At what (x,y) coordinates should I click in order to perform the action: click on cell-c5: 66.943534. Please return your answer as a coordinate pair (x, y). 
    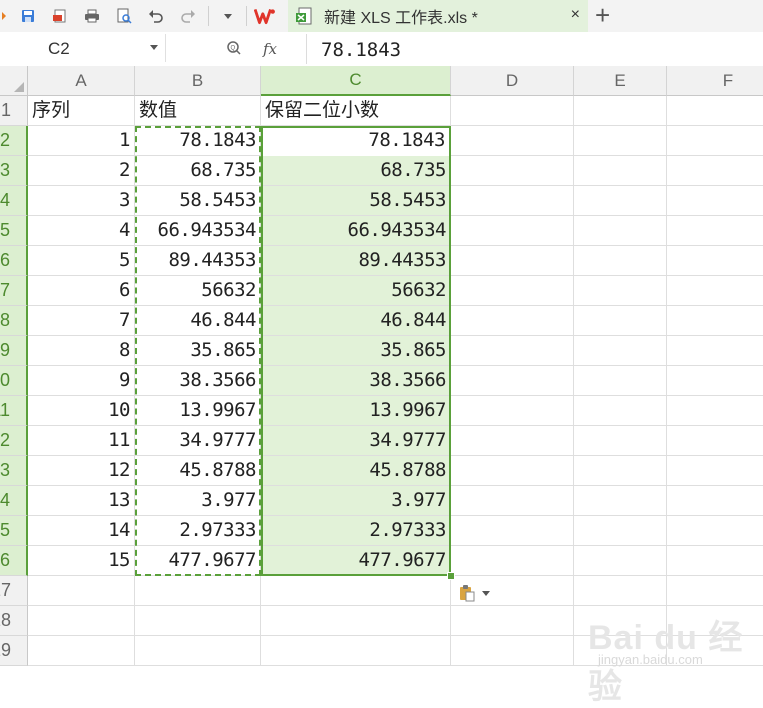
    Looking at the image, I should click on (356, 231).